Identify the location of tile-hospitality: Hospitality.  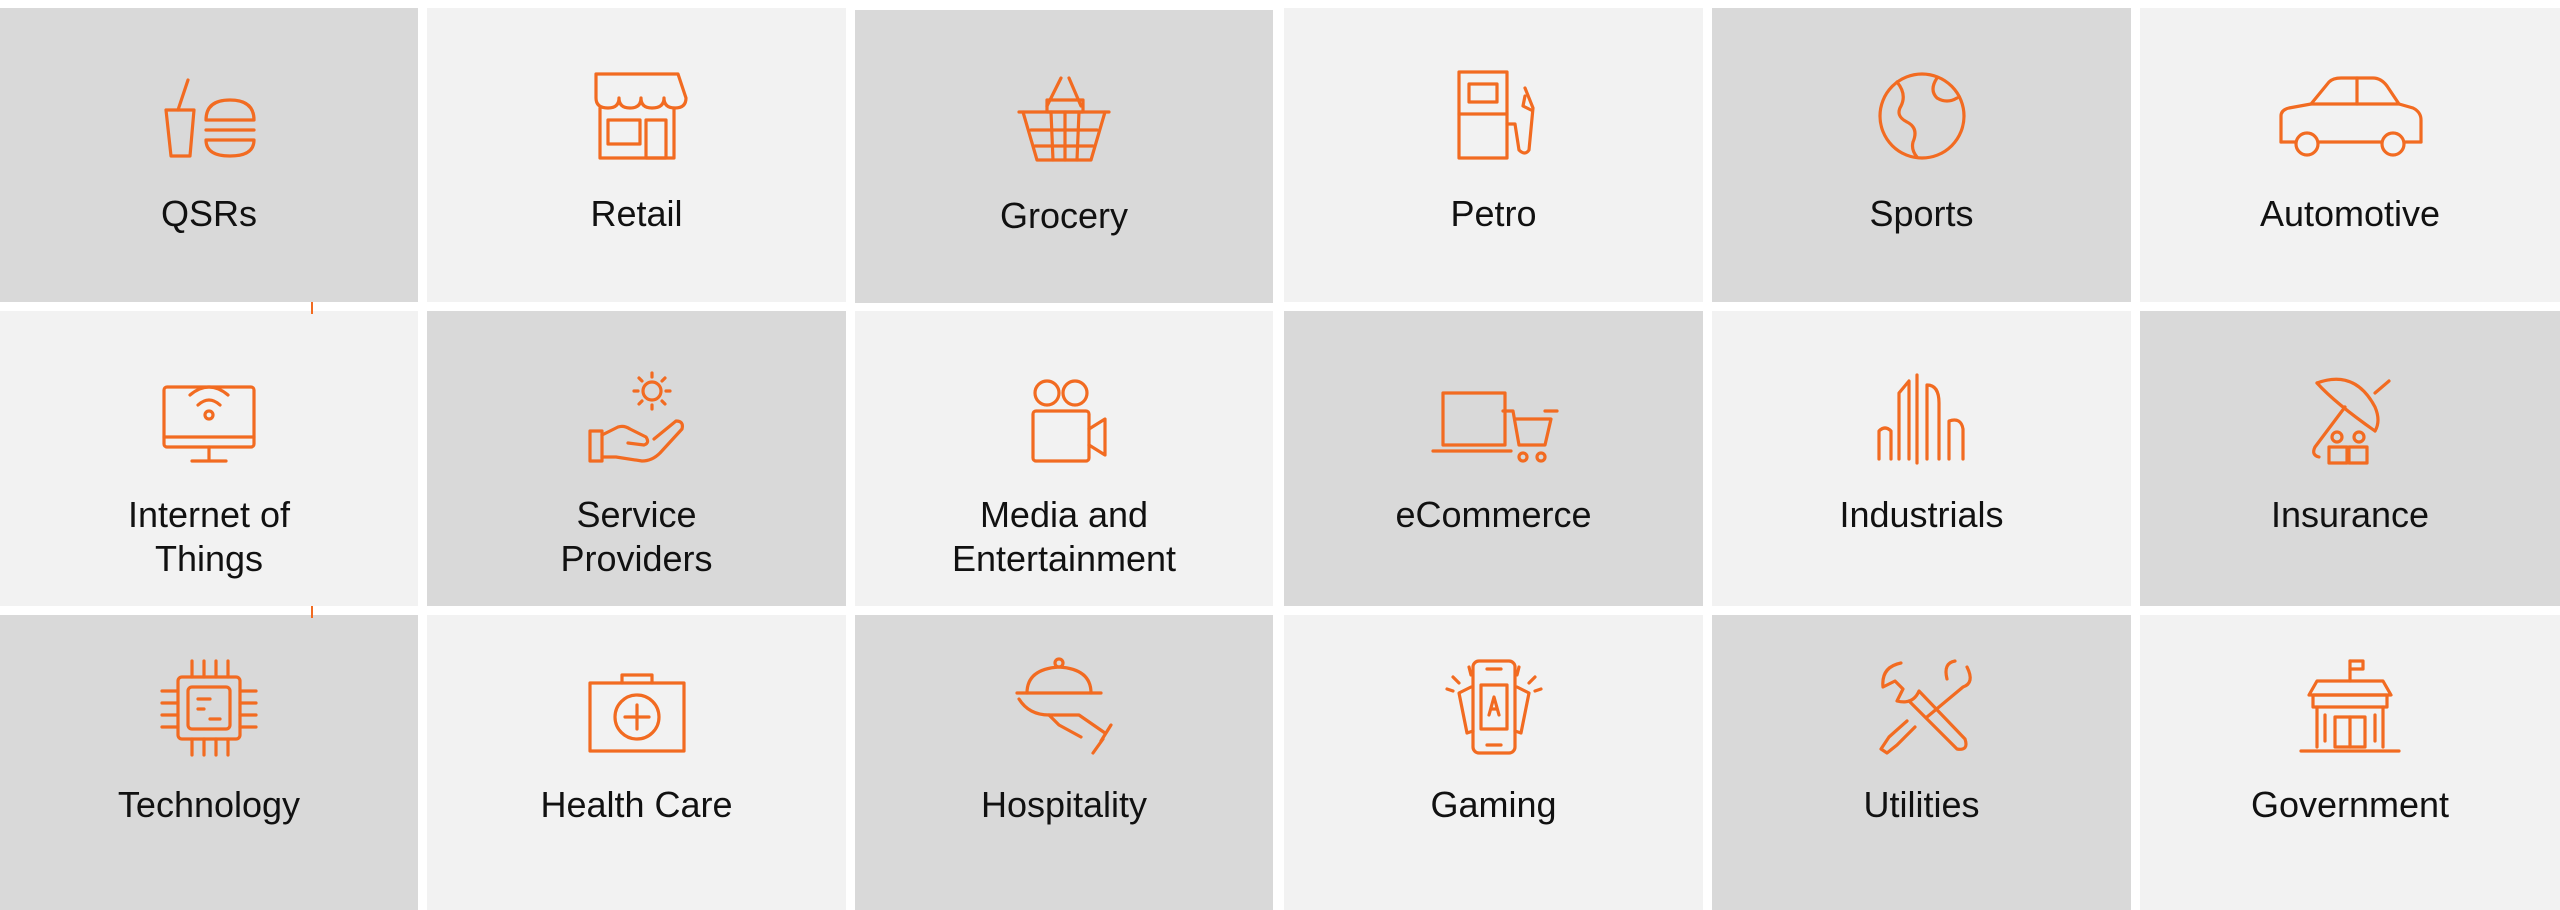
(1064, 762).